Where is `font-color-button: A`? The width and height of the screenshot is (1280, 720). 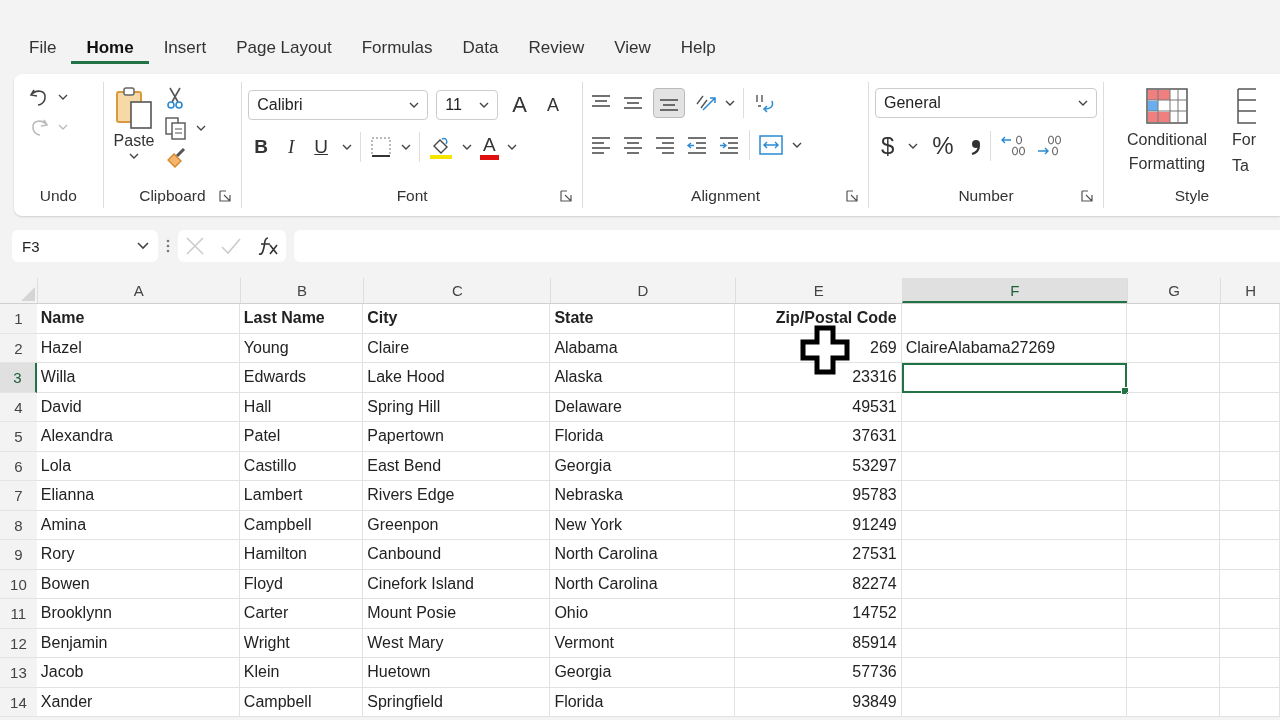
font-color-button: A is located at coordinates (489, 147).